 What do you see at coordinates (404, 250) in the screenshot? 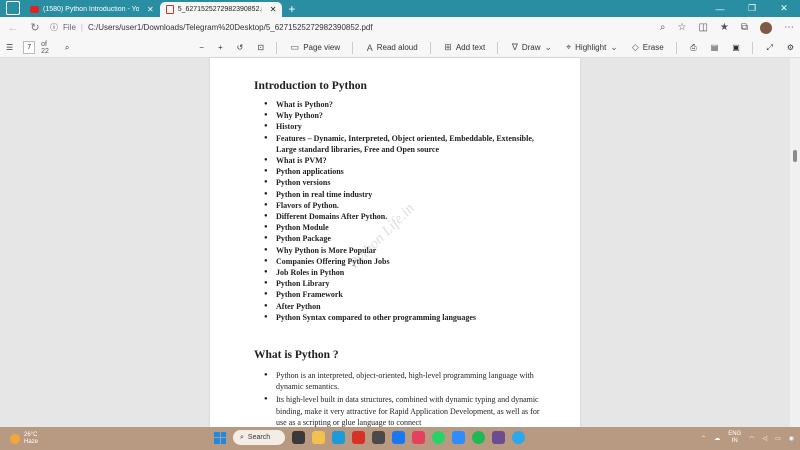
I see `toc-item: Why Python is More Popular` at bounding box center [404, 250].